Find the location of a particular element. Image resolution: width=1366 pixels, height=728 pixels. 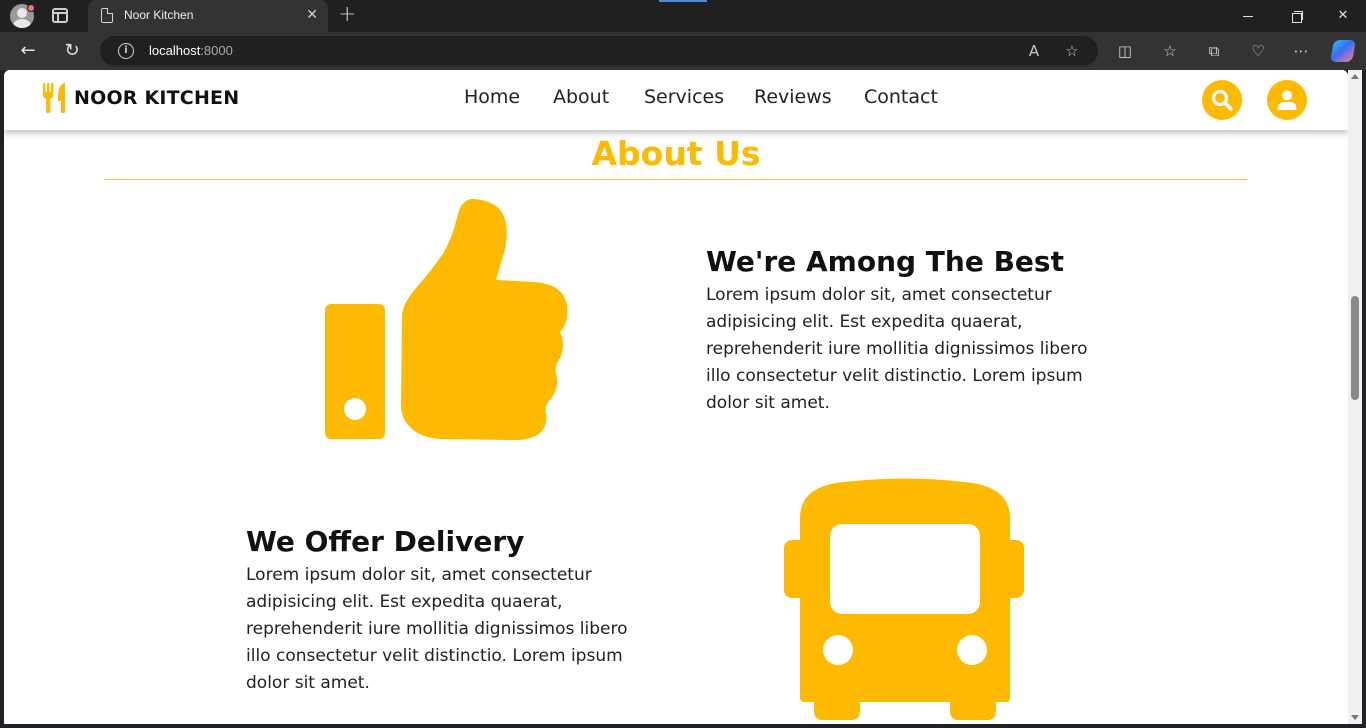

collections-icon: ⧉ is located at coordinates (1214, 51).